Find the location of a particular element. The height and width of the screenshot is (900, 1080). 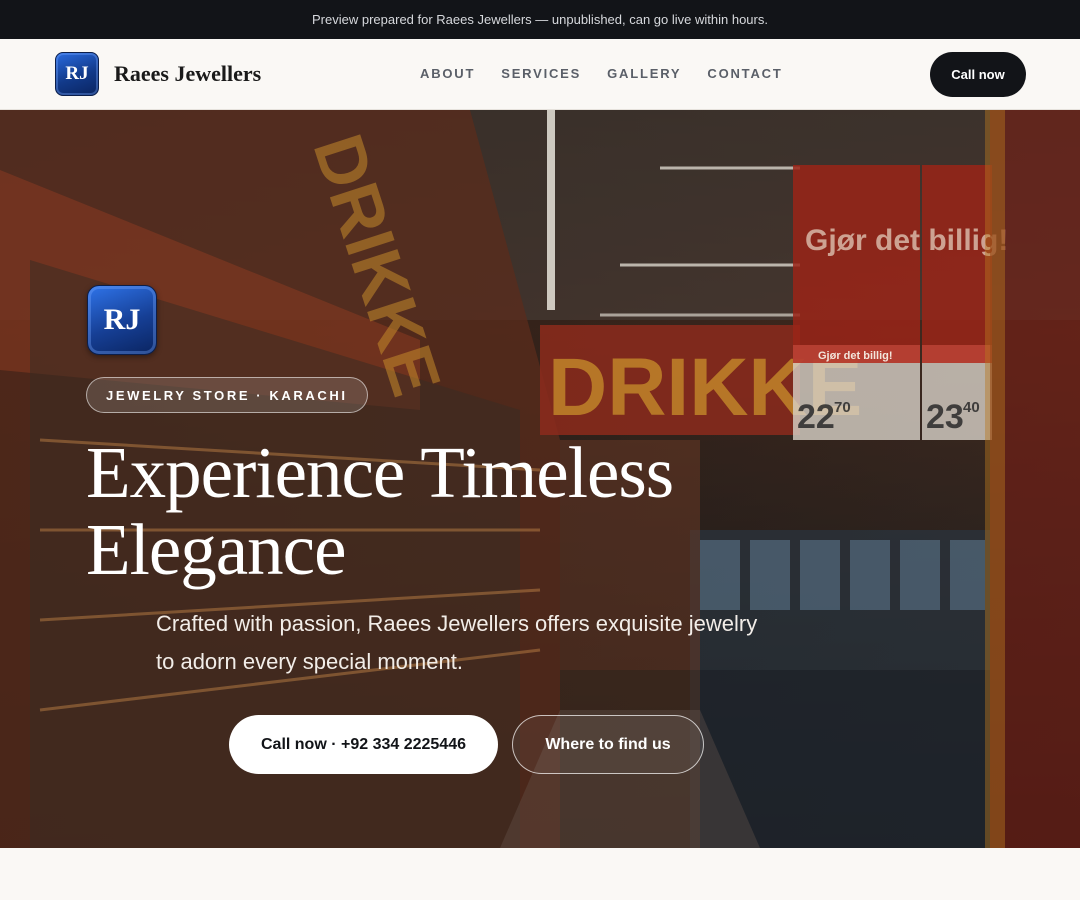

nav-link-about: ABOUT is located at coordinates (447, 73).